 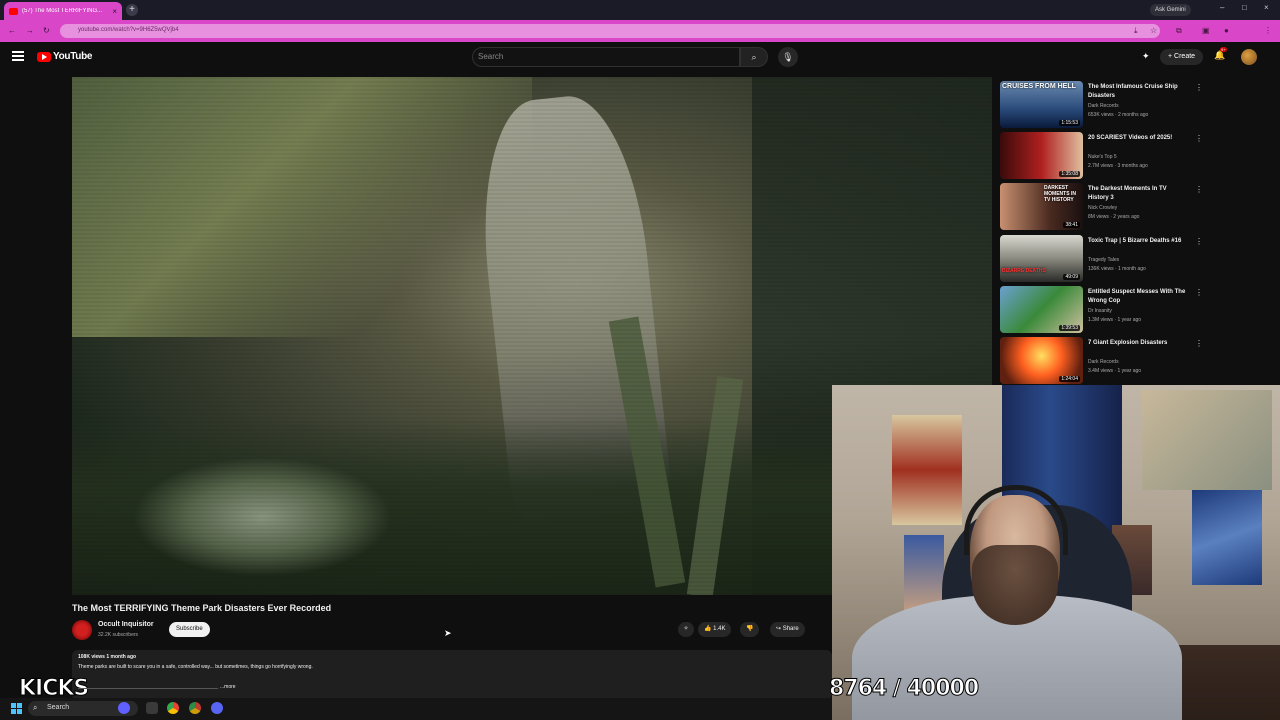 What do you see at coordinates (1118, 166) in the screenshot?
I see `recommendation-meta: 2.7M views · 3 months ago` at bounding box center [1118, 166].